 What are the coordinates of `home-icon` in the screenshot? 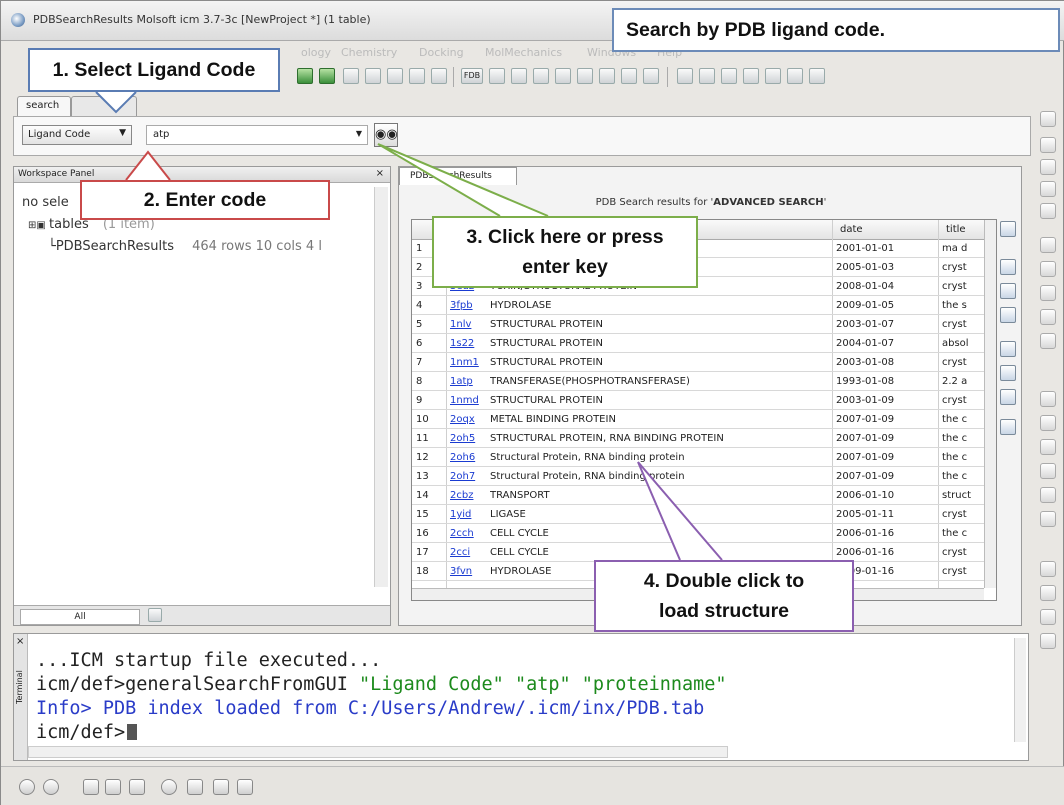 It's located at (1048, 519).